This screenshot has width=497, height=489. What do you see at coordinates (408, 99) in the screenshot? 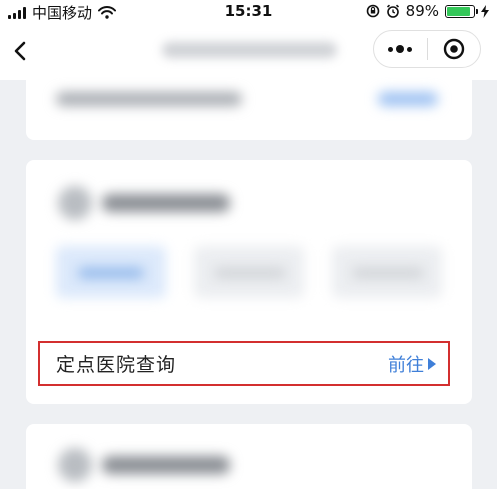
I see `blurred-link` at bounding box center [408, 99].